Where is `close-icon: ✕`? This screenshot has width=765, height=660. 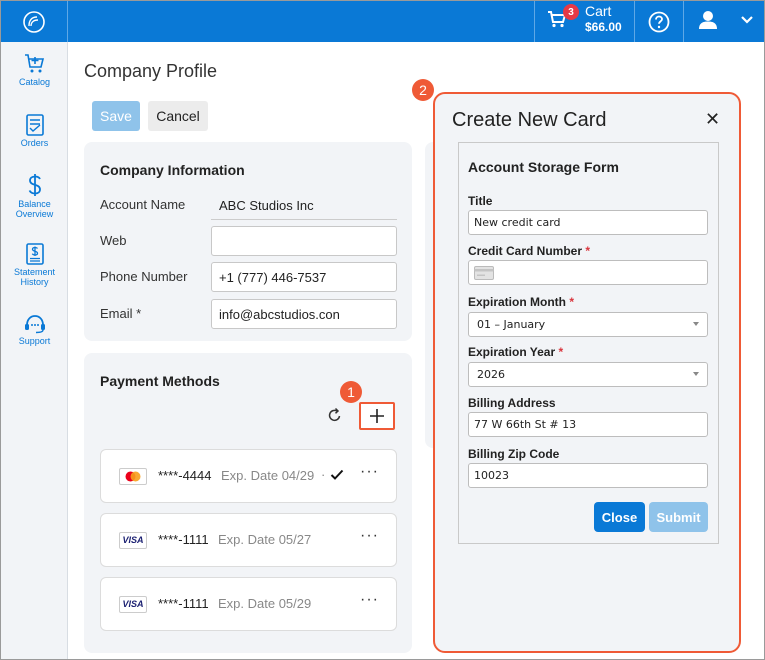 close-icon: ✕ is located at coordinates (712, 119).